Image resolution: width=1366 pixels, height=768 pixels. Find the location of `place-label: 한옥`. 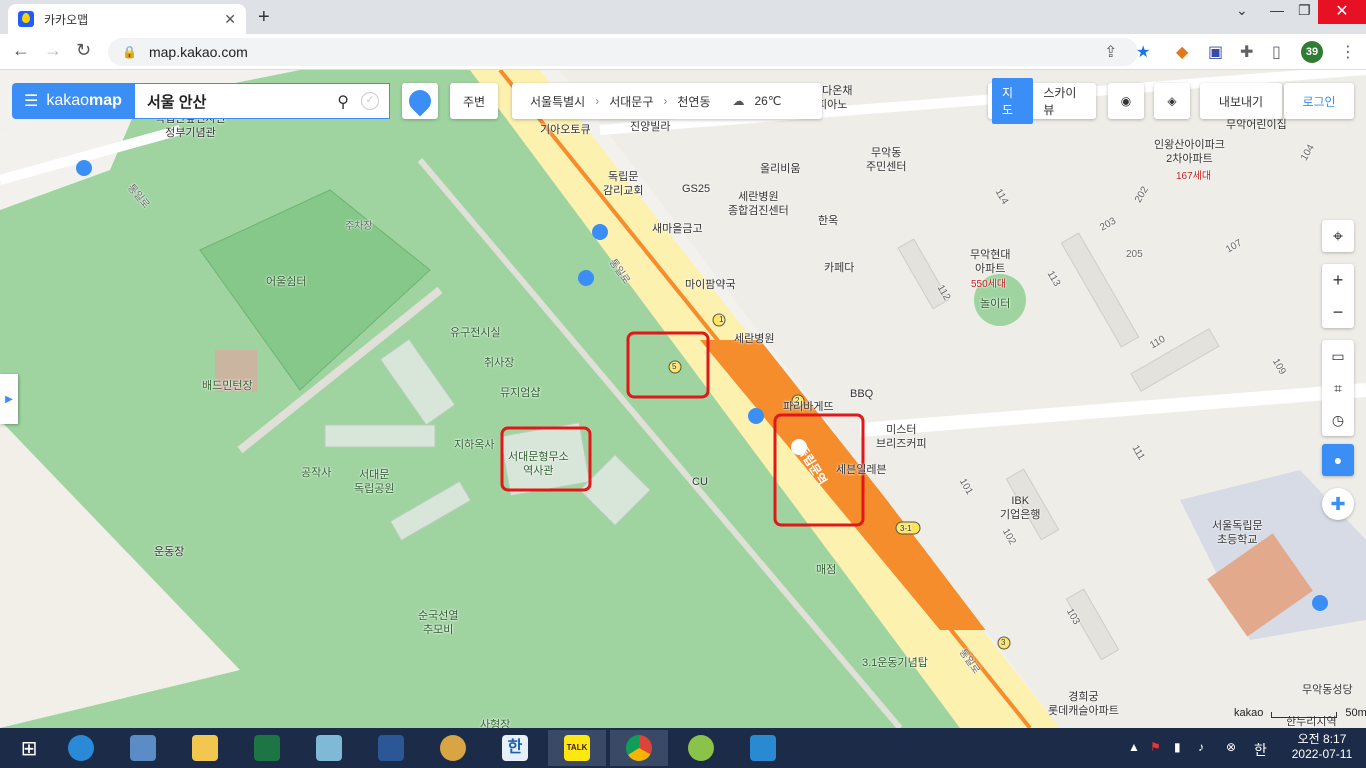

place-label: 한옥 is located at coordinates (828, 221).